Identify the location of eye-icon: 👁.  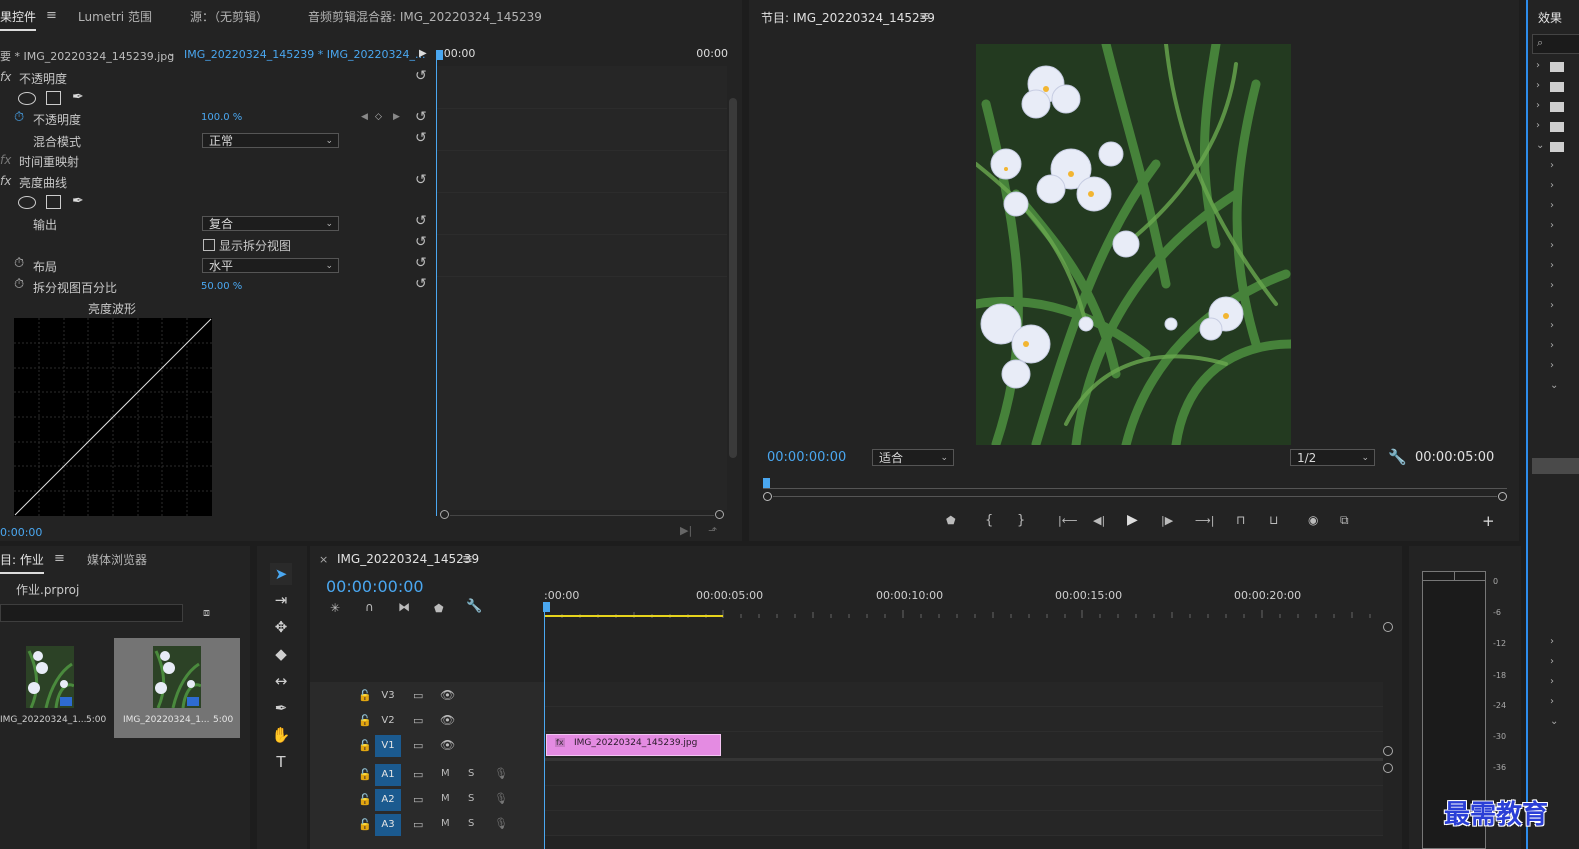
(447, 695).